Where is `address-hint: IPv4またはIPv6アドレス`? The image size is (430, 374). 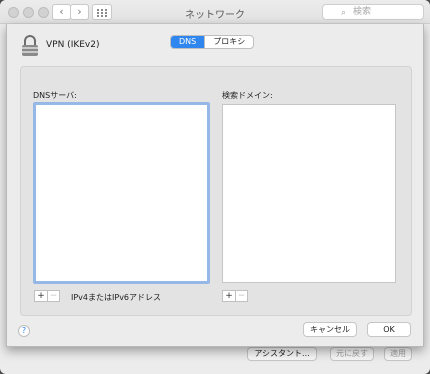
address-hint: IPv4またはIPv6アドレス is located at coordinates (116, 297).